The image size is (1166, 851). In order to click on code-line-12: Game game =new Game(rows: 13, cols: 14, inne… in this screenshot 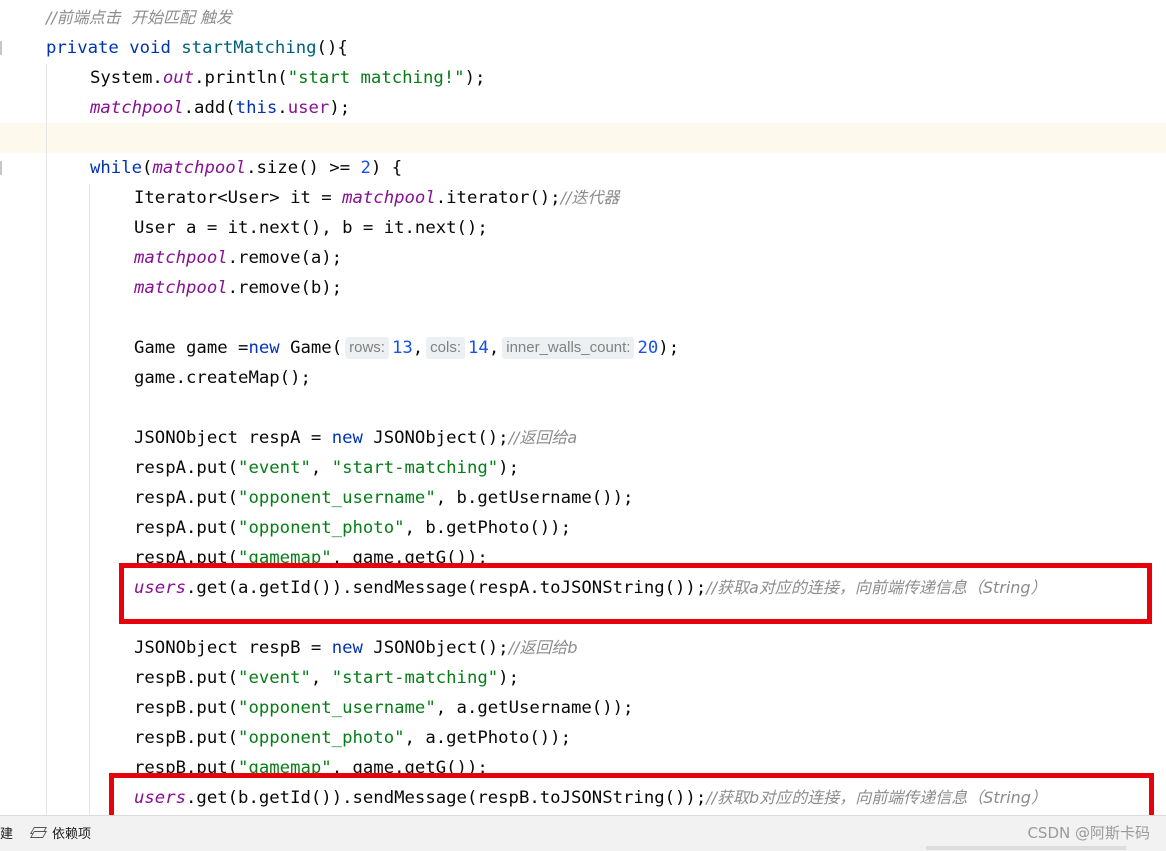, I will do `click(407, 348)`.